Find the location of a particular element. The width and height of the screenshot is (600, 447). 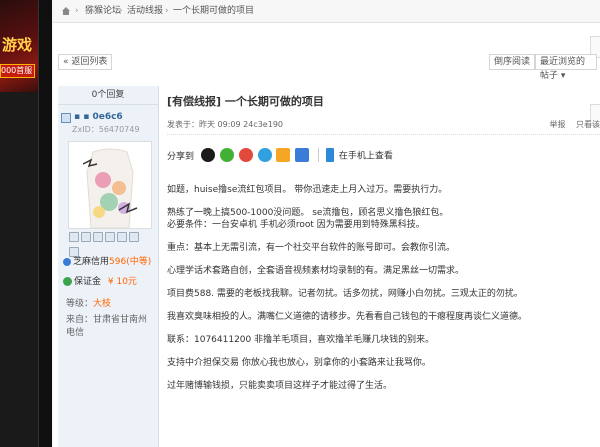

deposit-info: 保证金 ¥ 10元 is located at coordinates (100, 280).